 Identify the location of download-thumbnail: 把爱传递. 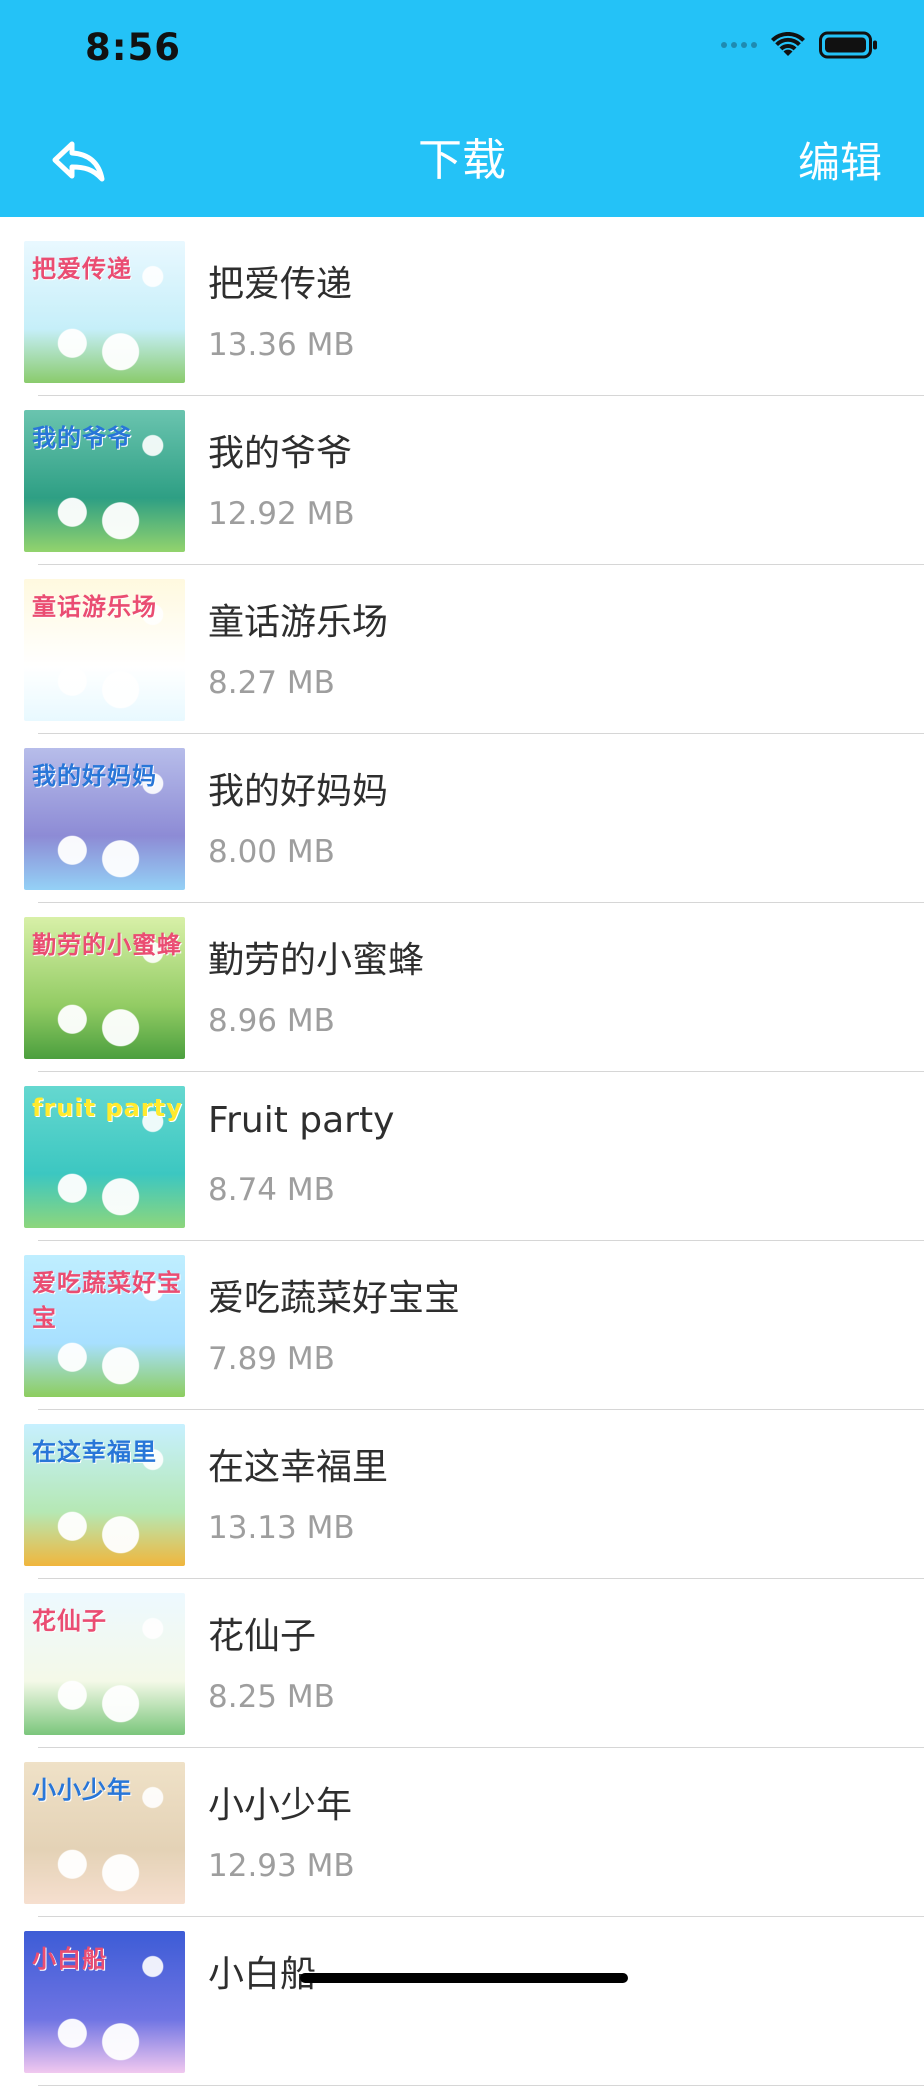
(104, 312).